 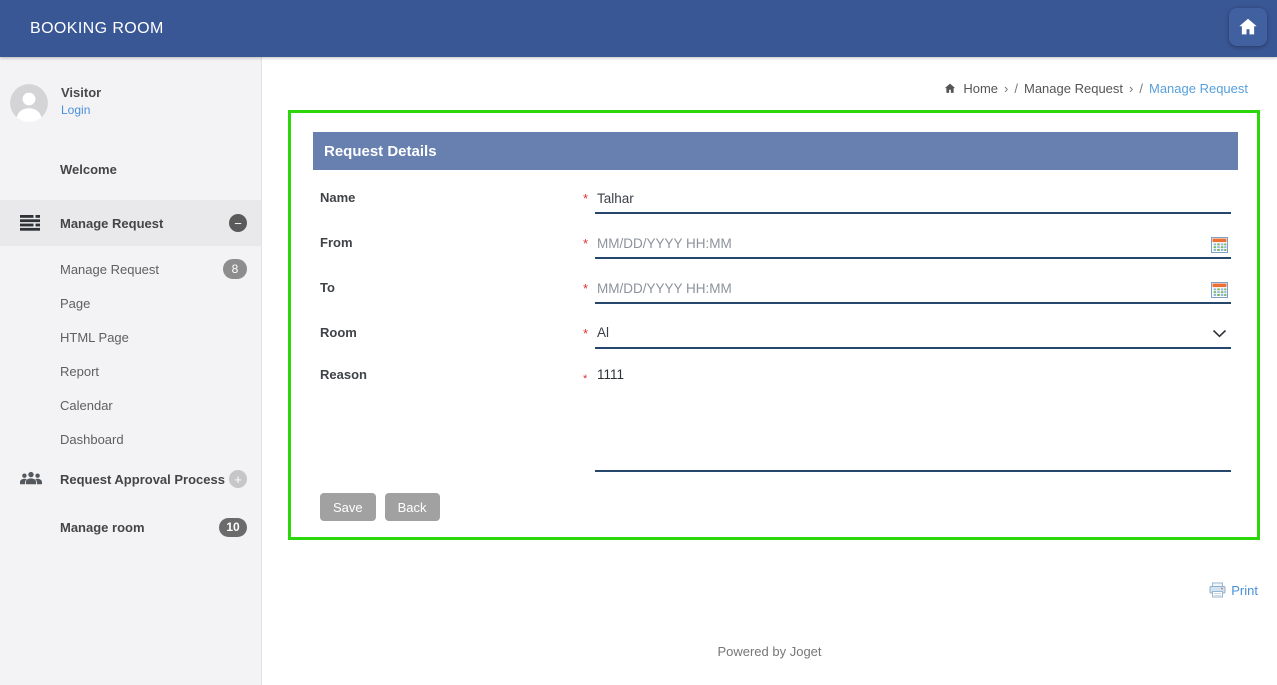 What do you see at coordinates (88, 169) in the screenshot?
I see `sidebar-item-label: Welcome` at bounding box center [88, 169].